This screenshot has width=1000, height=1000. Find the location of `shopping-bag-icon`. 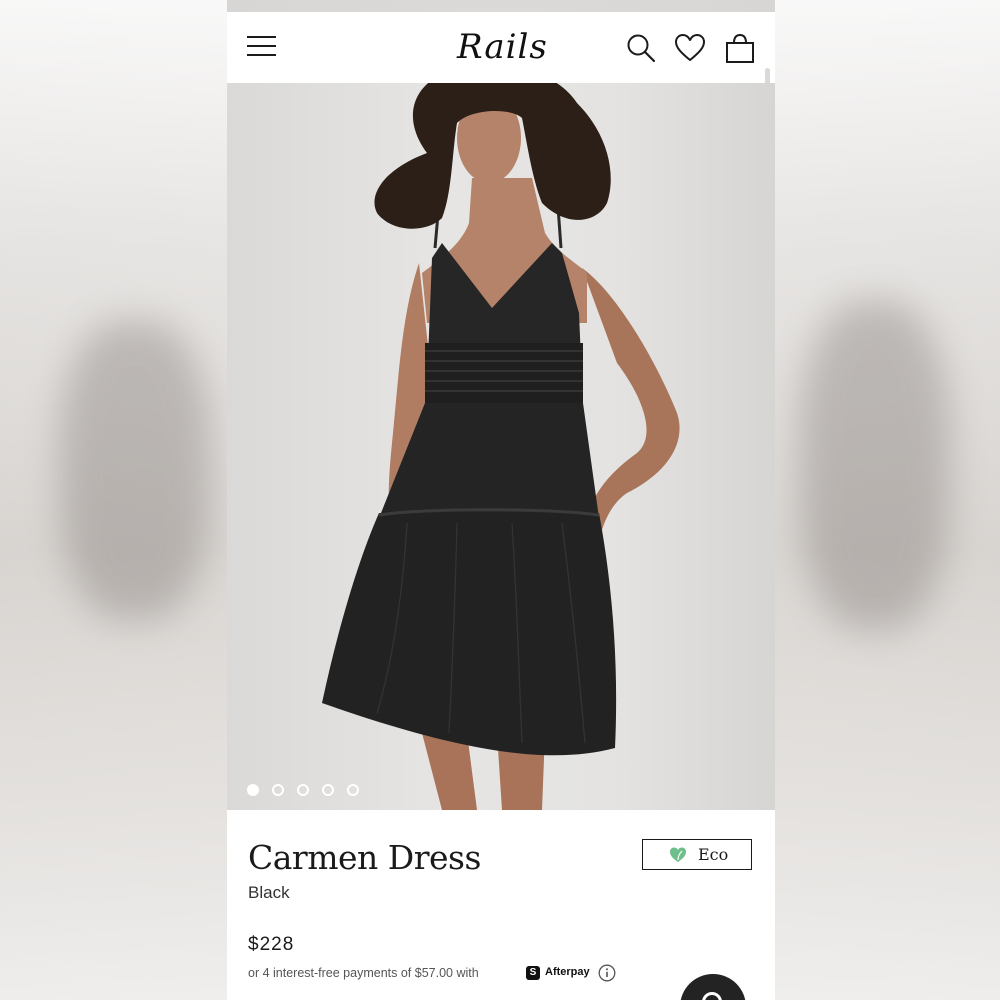

shopping-bag-icon is located at coordinates (740, 48).